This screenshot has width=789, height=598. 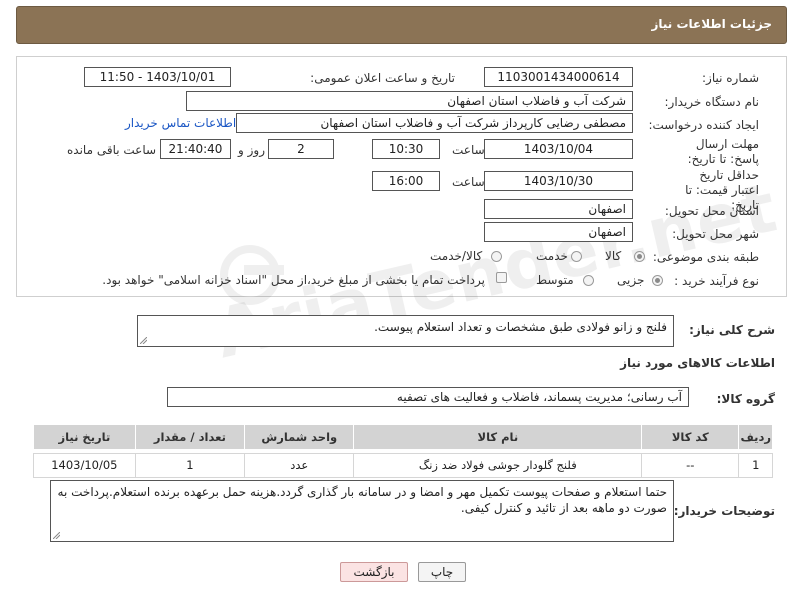 I want to click on purchase-medium-radio-icon, so click(x=588, y=280).